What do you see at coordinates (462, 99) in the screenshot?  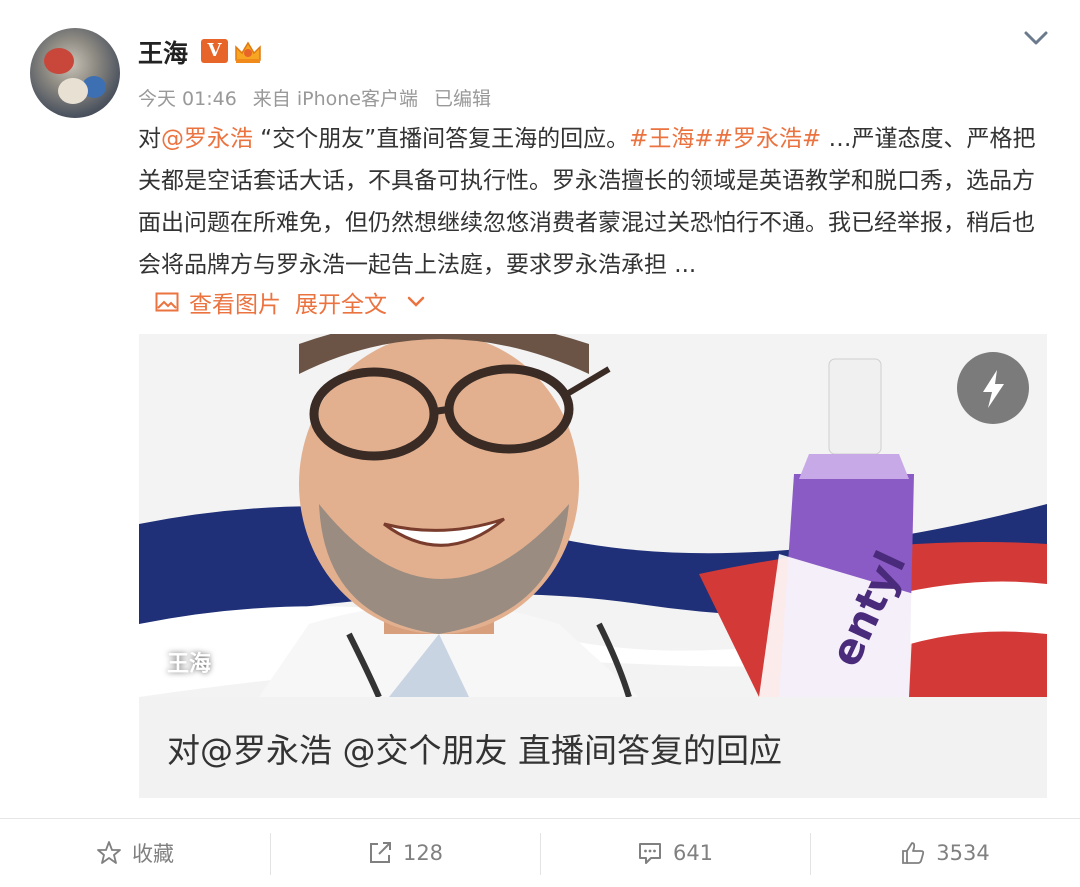 I see `post-edited: 已编辑` at bounding box center [462, 99].